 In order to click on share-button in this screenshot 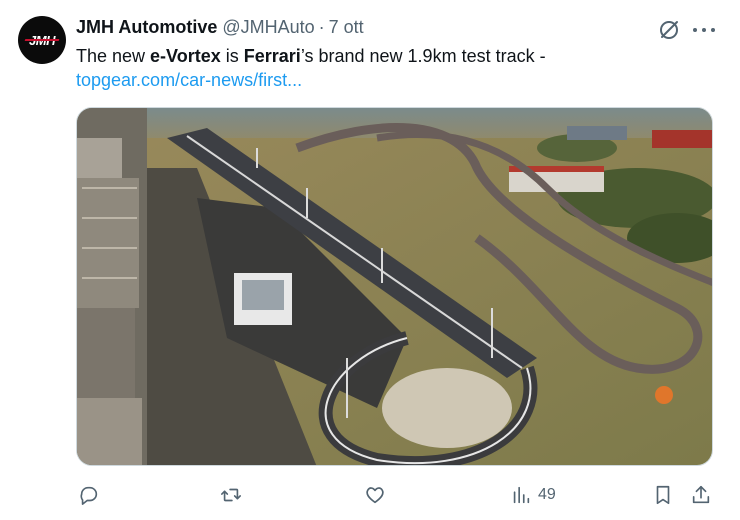, I will do `click(701, 495)`.